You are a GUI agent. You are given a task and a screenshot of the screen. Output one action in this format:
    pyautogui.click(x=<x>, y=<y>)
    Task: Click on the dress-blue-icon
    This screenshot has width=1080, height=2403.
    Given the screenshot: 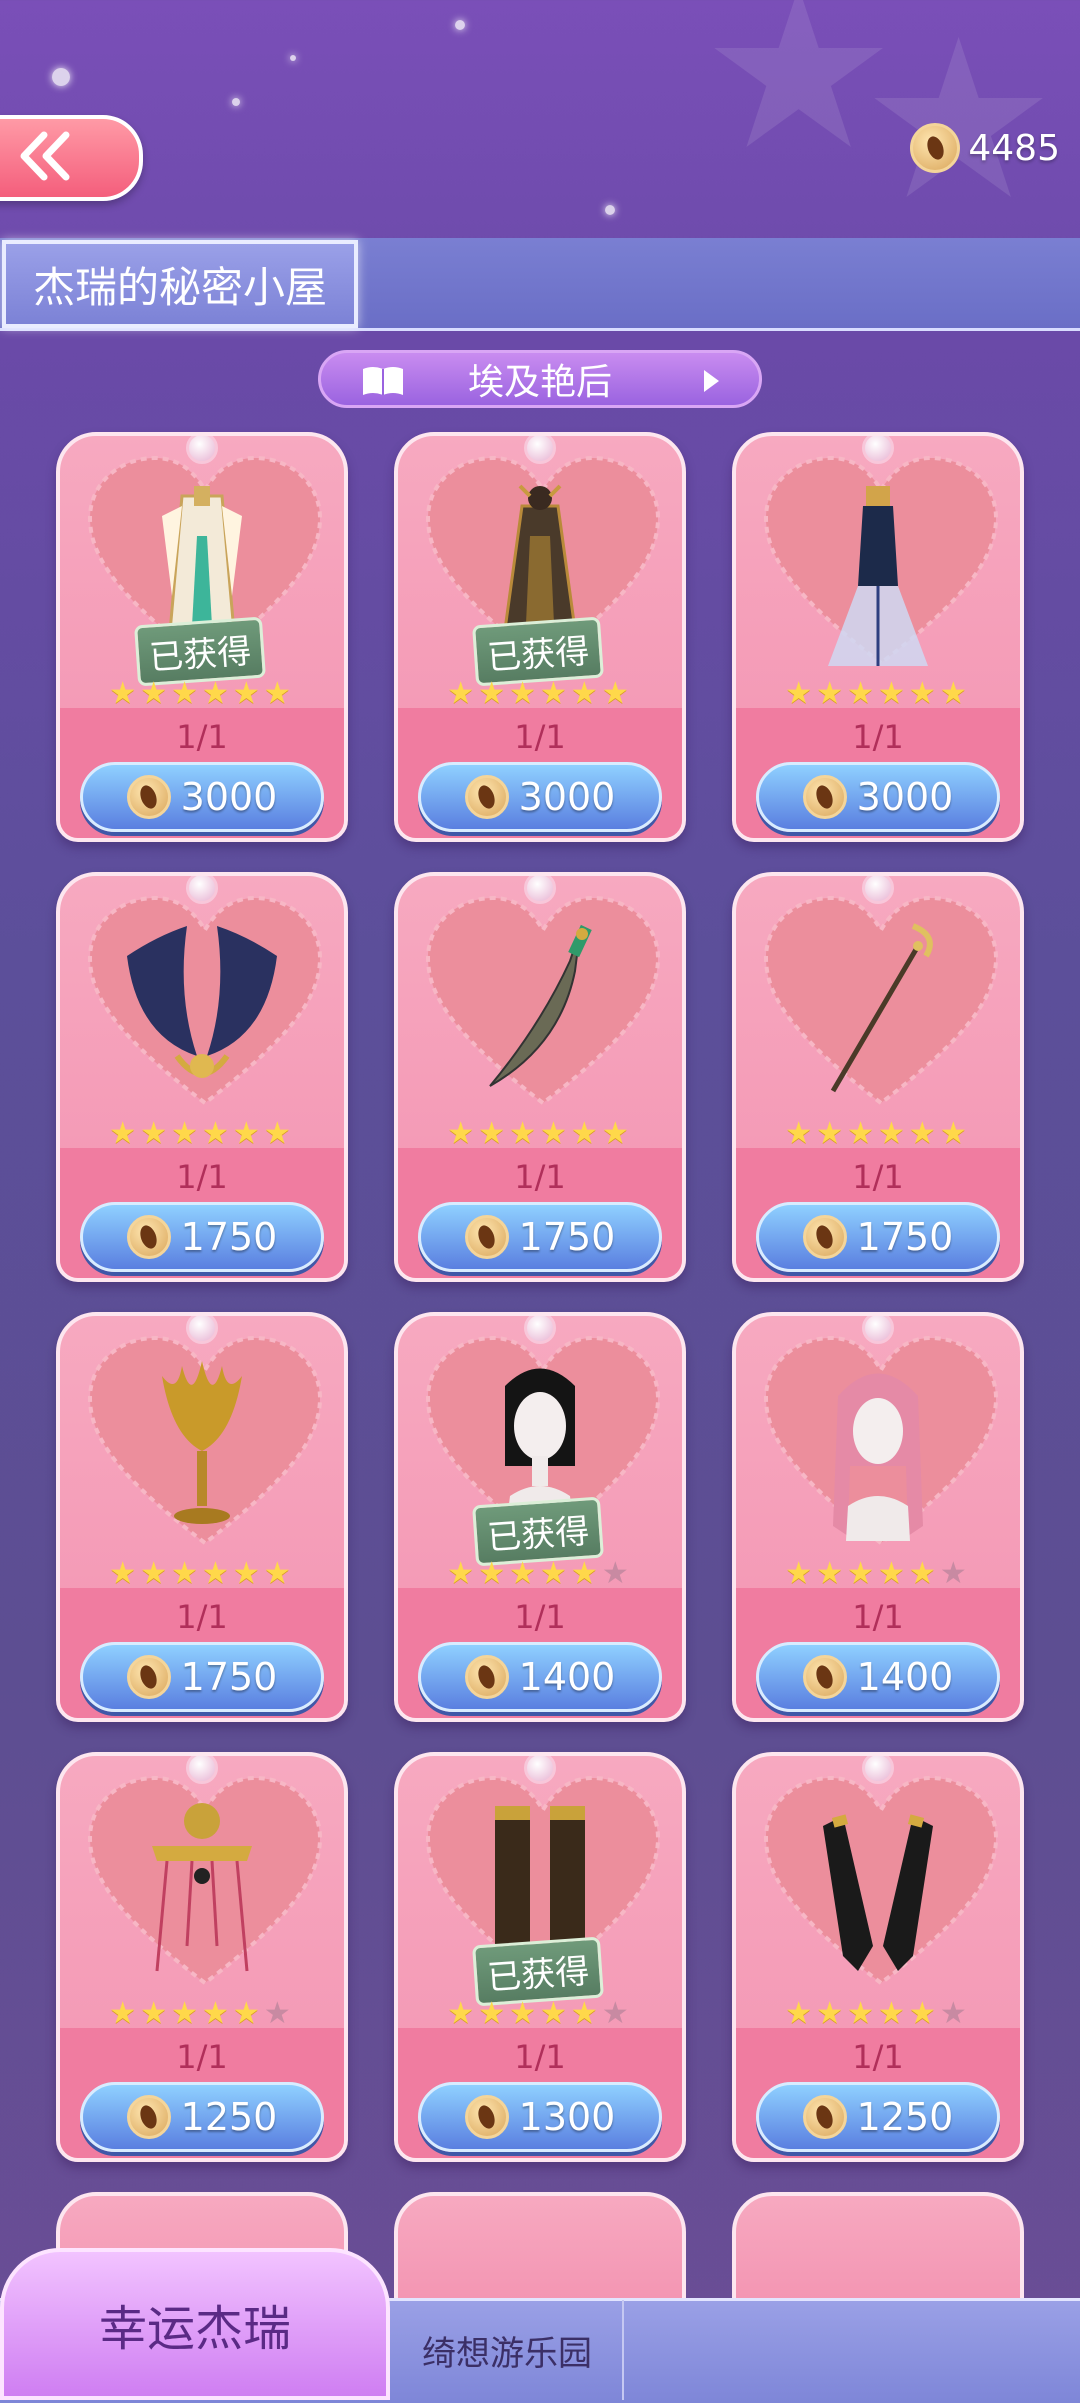 What is the action you would take?
    pyautogui.click(x=878, y=578)
    